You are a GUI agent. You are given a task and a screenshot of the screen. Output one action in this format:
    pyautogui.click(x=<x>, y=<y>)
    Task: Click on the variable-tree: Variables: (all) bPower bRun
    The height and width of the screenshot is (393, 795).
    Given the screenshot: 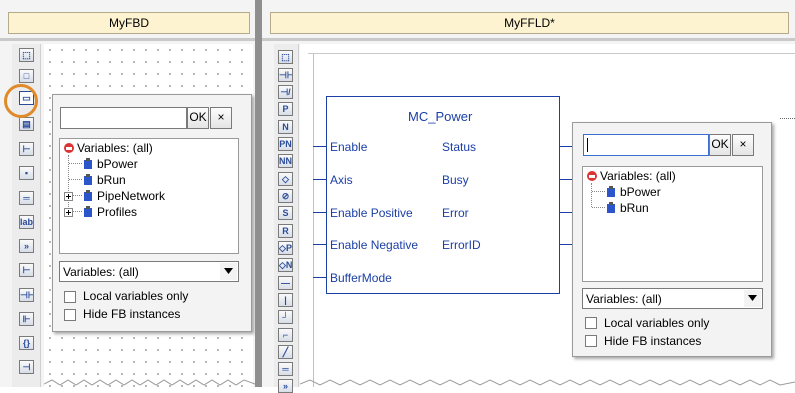 What is the action you would take?
    pyautogui.click(x=672, y=224)
    